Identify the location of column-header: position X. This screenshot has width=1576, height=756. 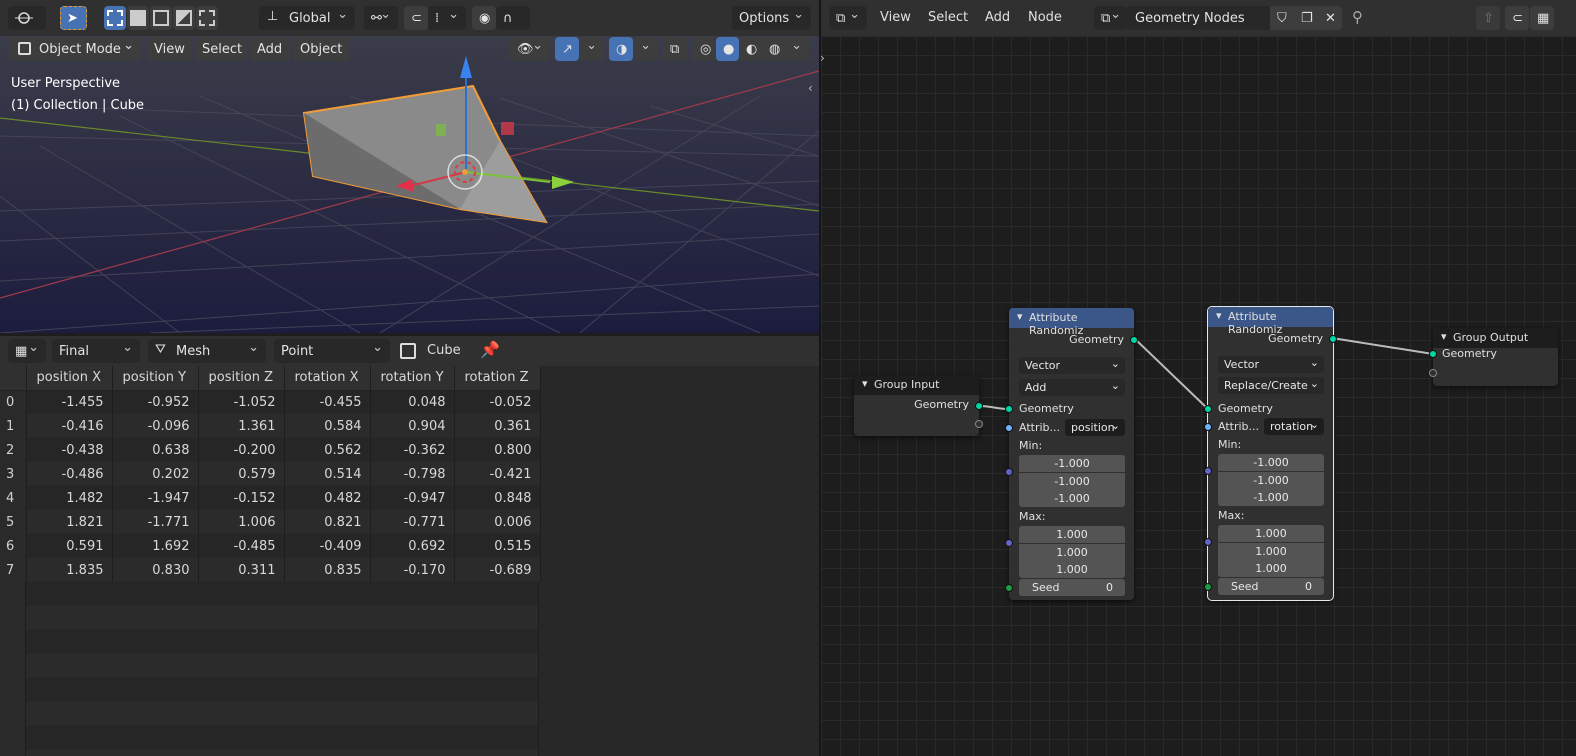
(69, 378).